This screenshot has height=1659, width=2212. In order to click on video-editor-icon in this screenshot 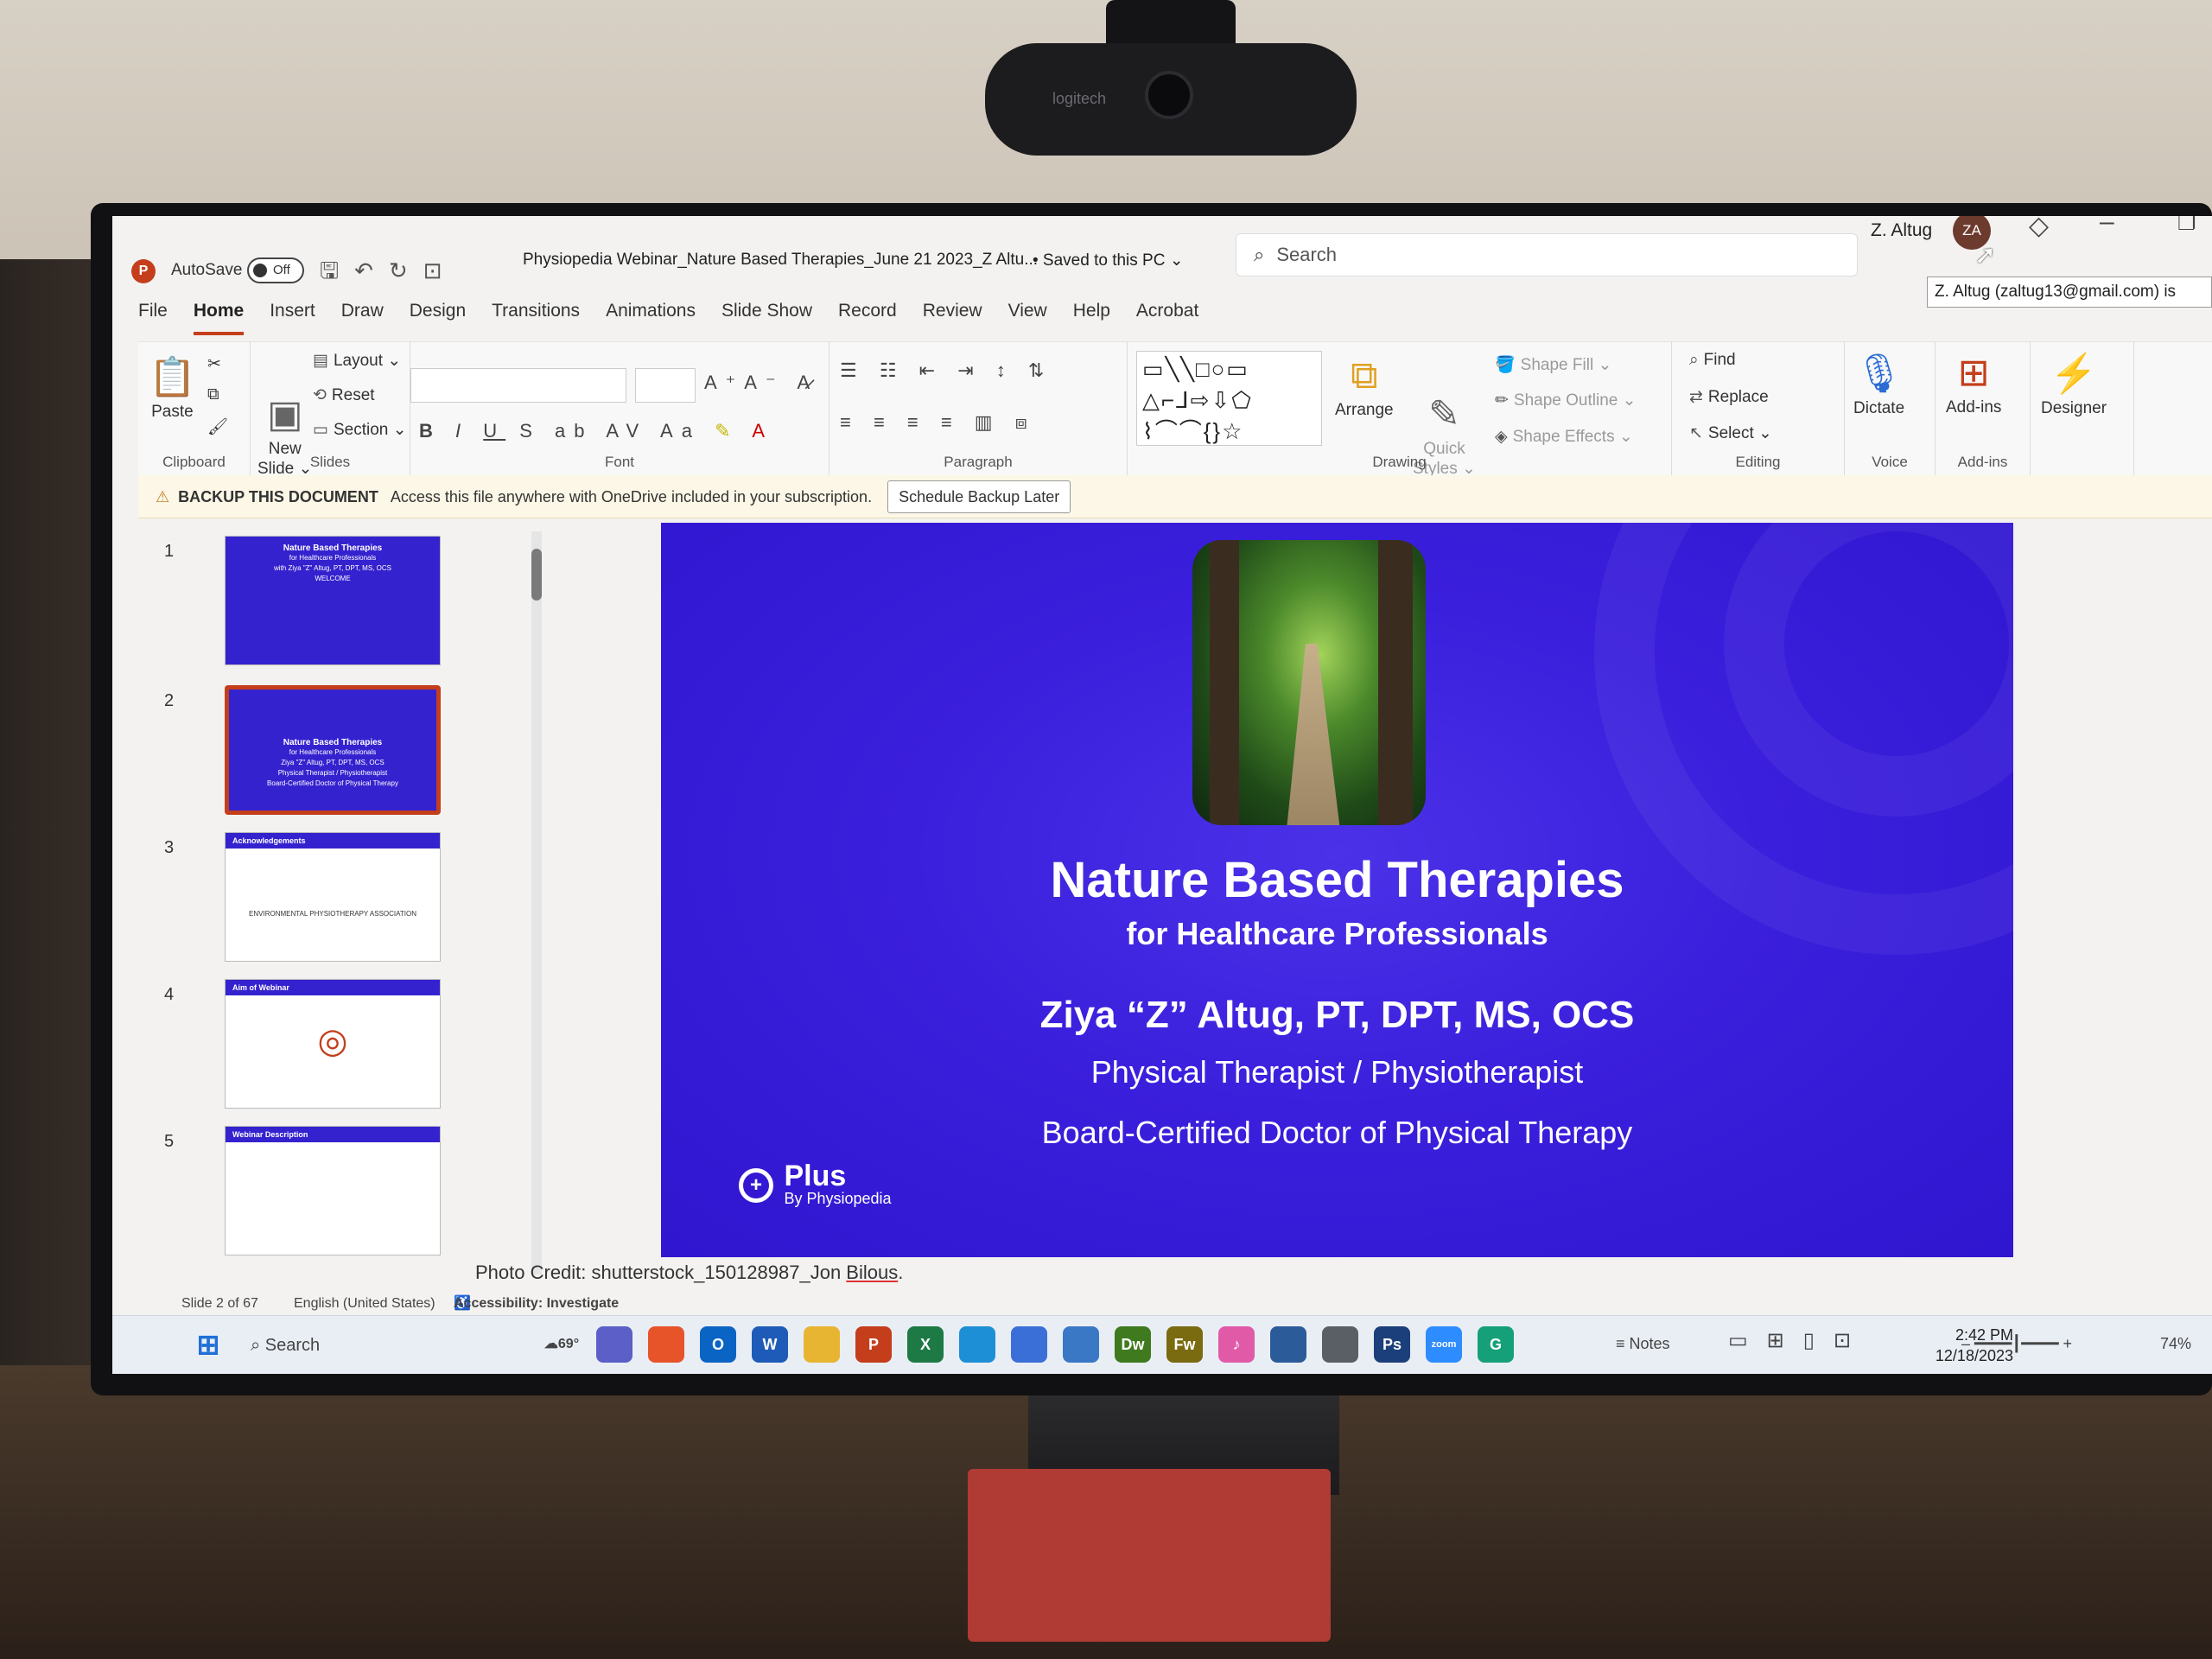, I will do `click(1288, 1344)`.